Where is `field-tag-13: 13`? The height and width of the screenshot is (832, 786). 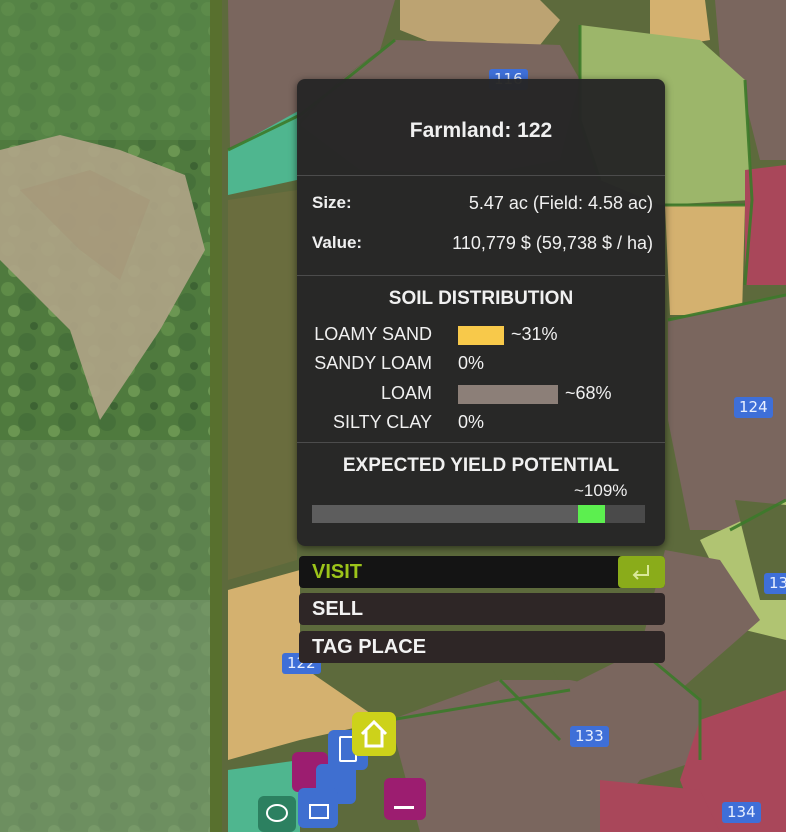
field-tag-13: 13 is located at coordinates (775, 583).